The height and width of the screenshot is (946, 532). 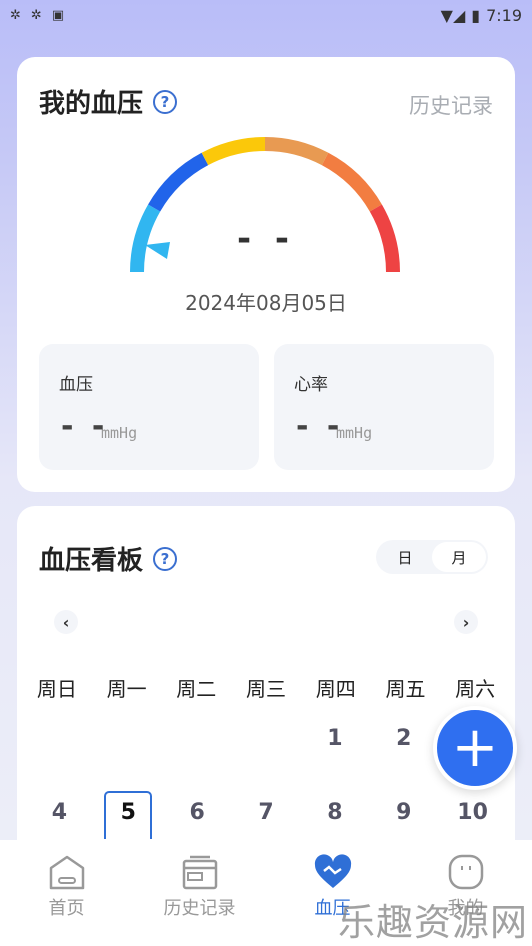 What do you see at coordinates (91, 104) in the screenshot?
I see `card-title: 我的血压` at bounding box center [91, 104].